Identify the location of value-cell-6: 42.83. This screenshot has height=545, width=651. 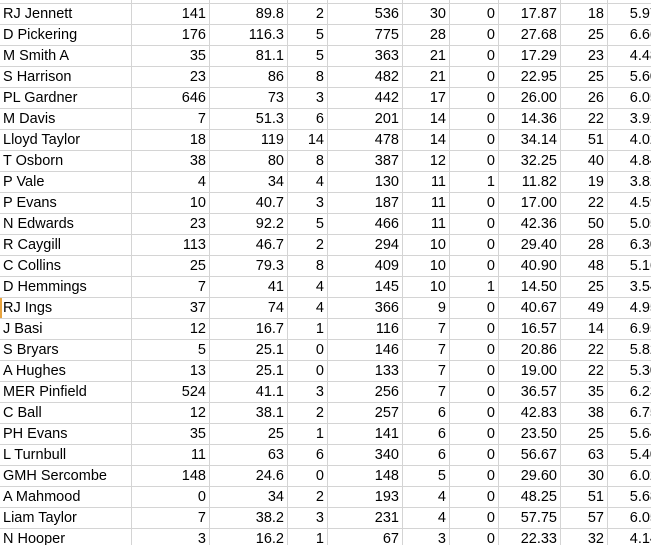
(529, 413).